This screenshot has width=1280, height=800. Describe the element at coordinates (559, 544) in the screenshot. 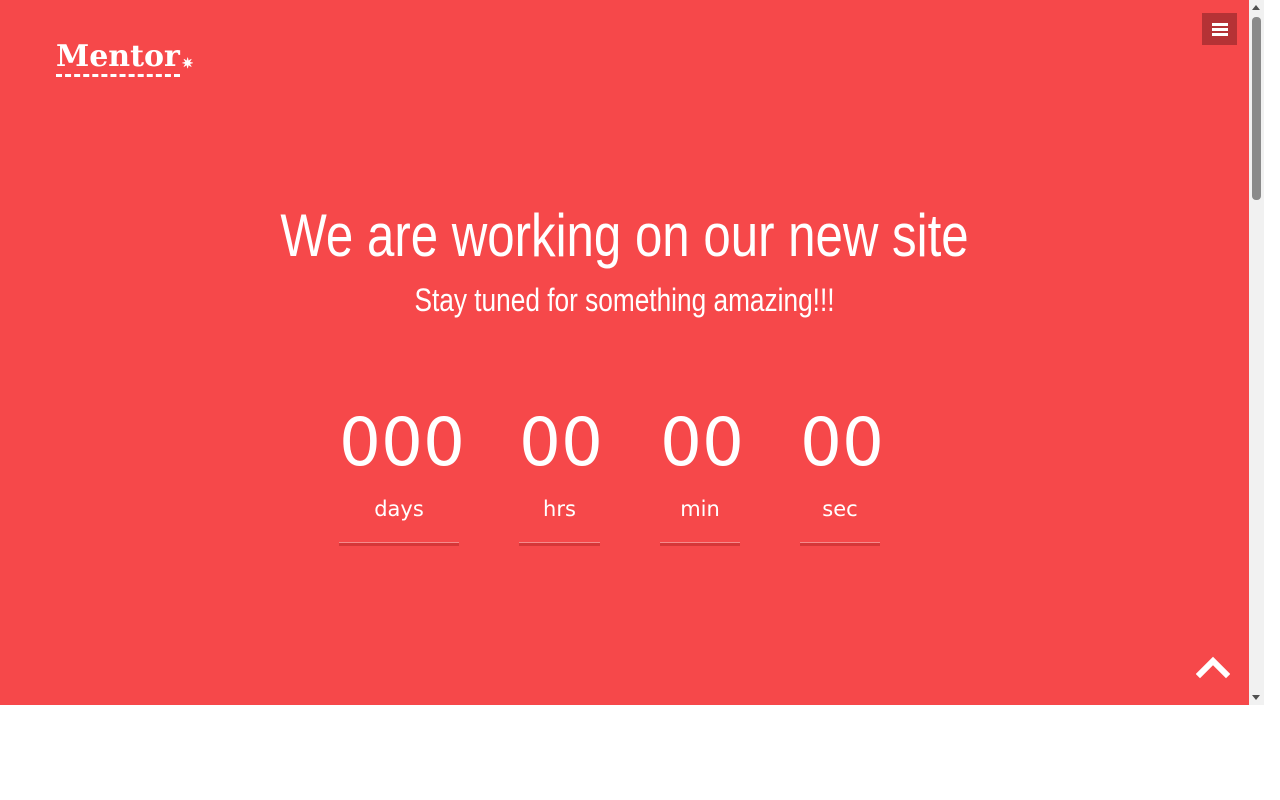

I see `countdown-hours-underline` at that location.